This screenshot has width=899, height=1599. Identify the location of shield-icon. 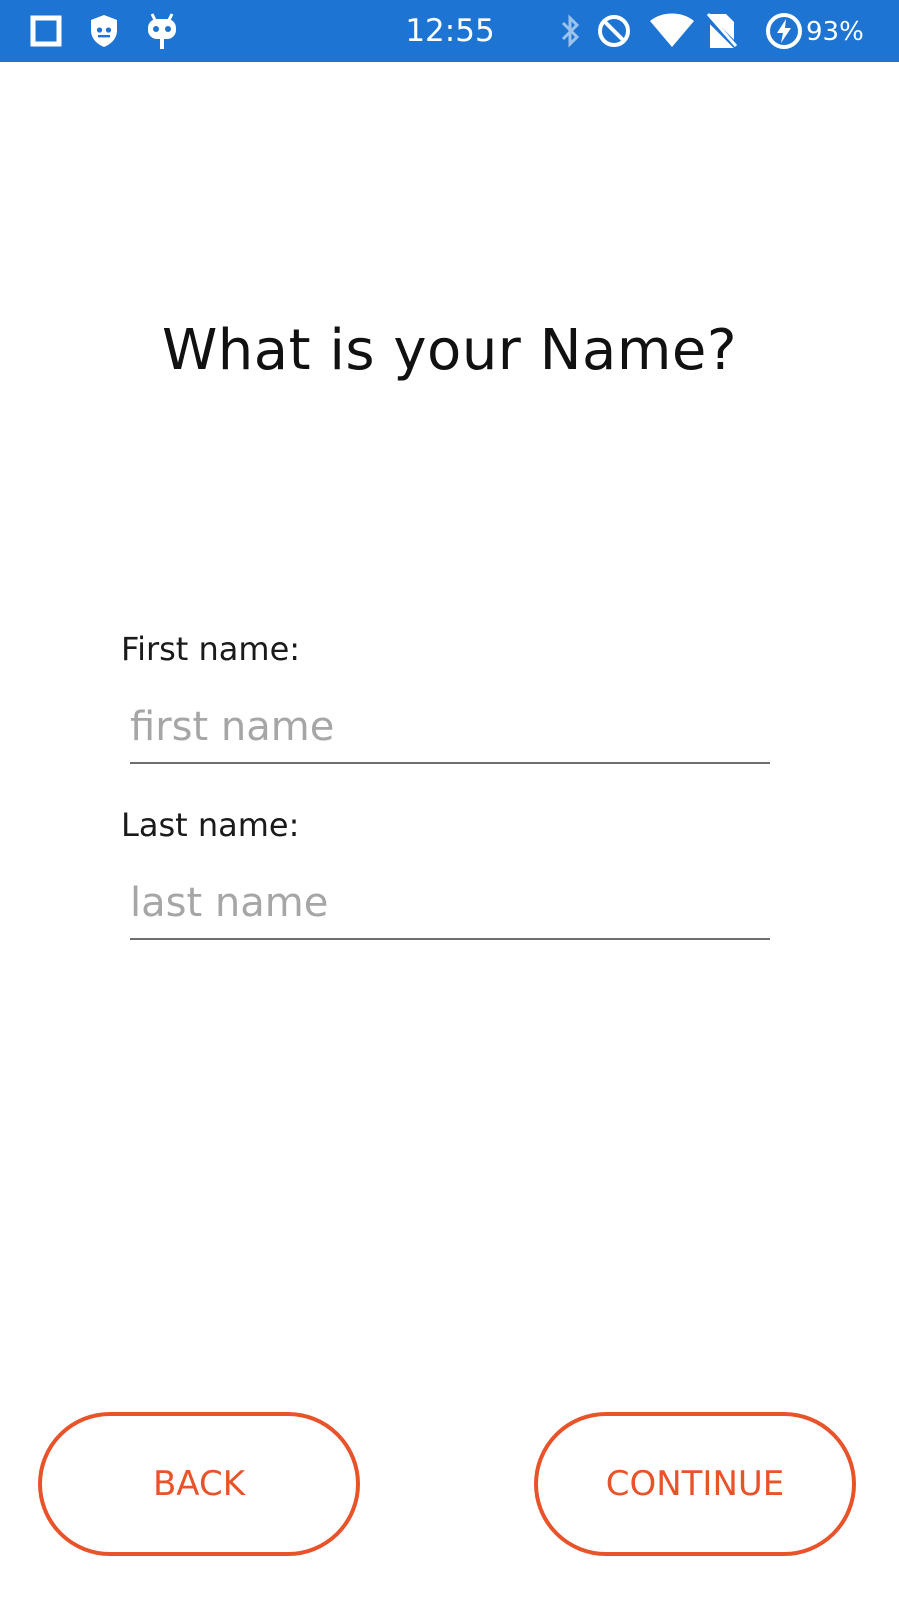
(104, 31).